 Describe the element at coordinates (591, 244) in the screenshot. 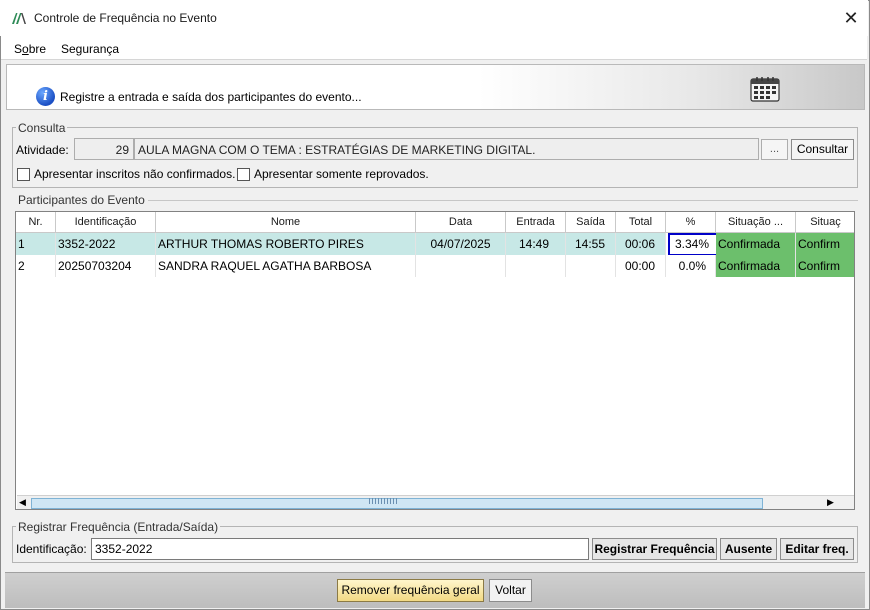

I see `table-cell-saida: 14:55` at that location.